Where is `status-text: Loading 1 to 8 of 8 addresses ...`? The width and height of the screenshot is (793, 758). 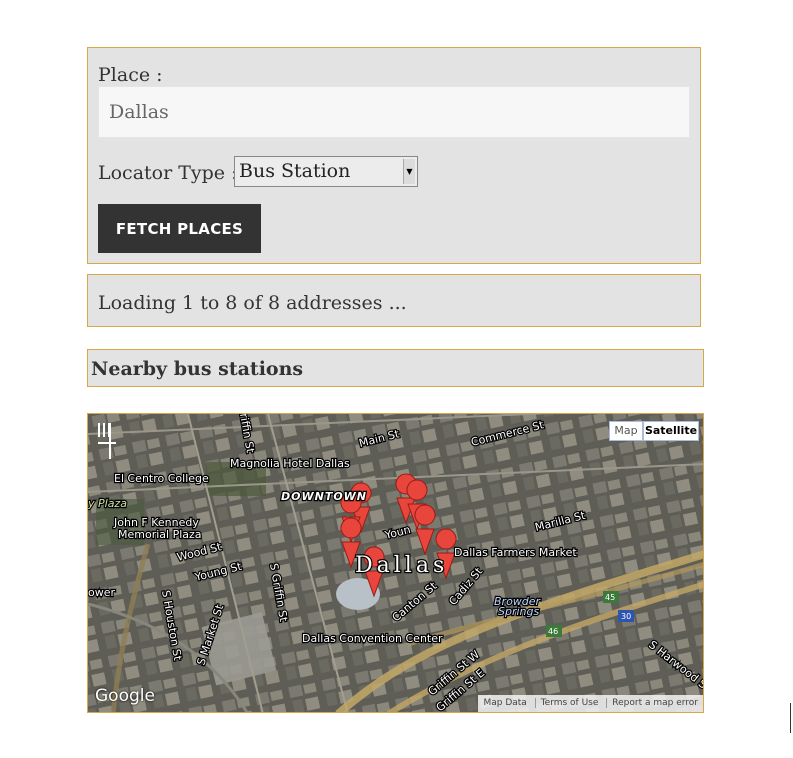
status-text: Loading 1 to 8 of 8 addresses ... is located at coordinates (252, 303).